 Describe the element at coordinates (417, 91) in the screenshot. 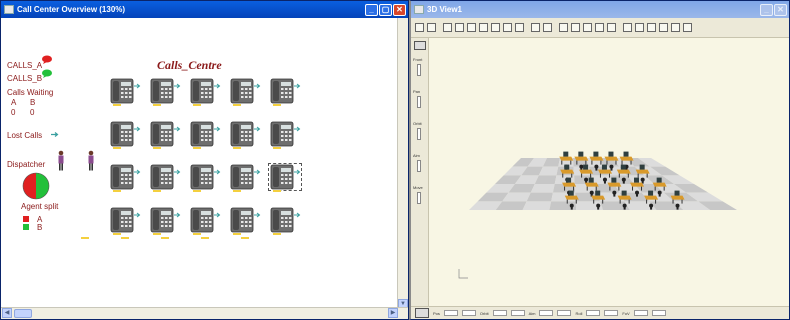

I see `camera-mode-label: Pan` at that location.